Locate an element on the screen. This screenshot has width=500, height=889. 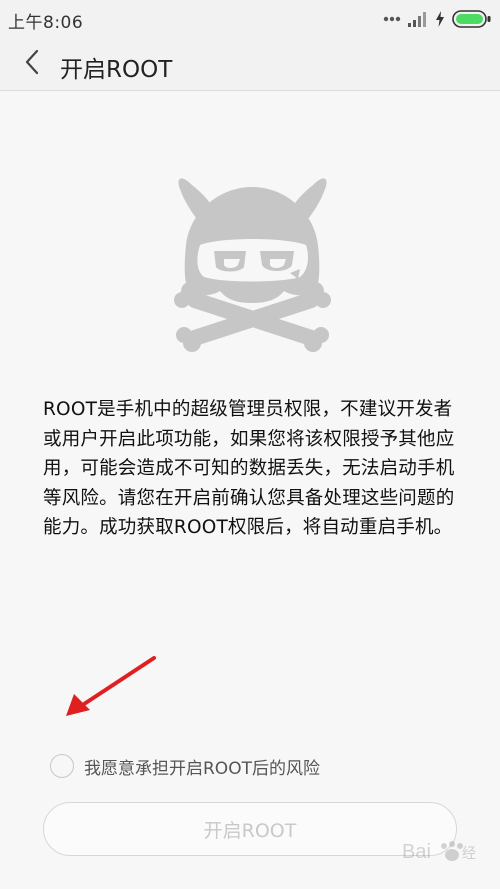
consent-checkbox-row: 我愿意承担开启ROOT后的风险 is located at coordinates (185, 766).